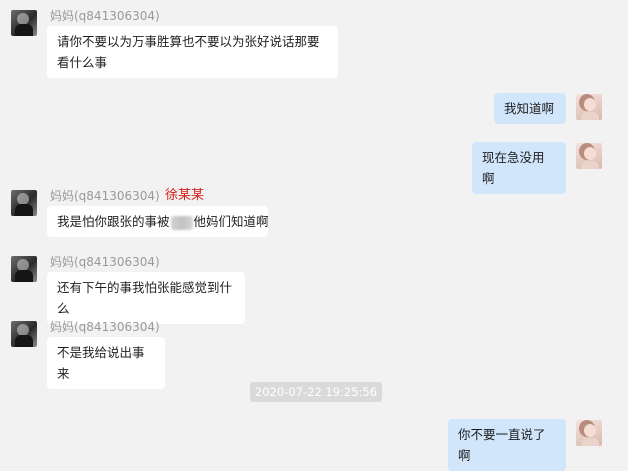  What do you see at coordinates (530, 108) in the screenshot?
I see `message-bubble-outgoing: 我知道啊` at bounding box center [530, 108].